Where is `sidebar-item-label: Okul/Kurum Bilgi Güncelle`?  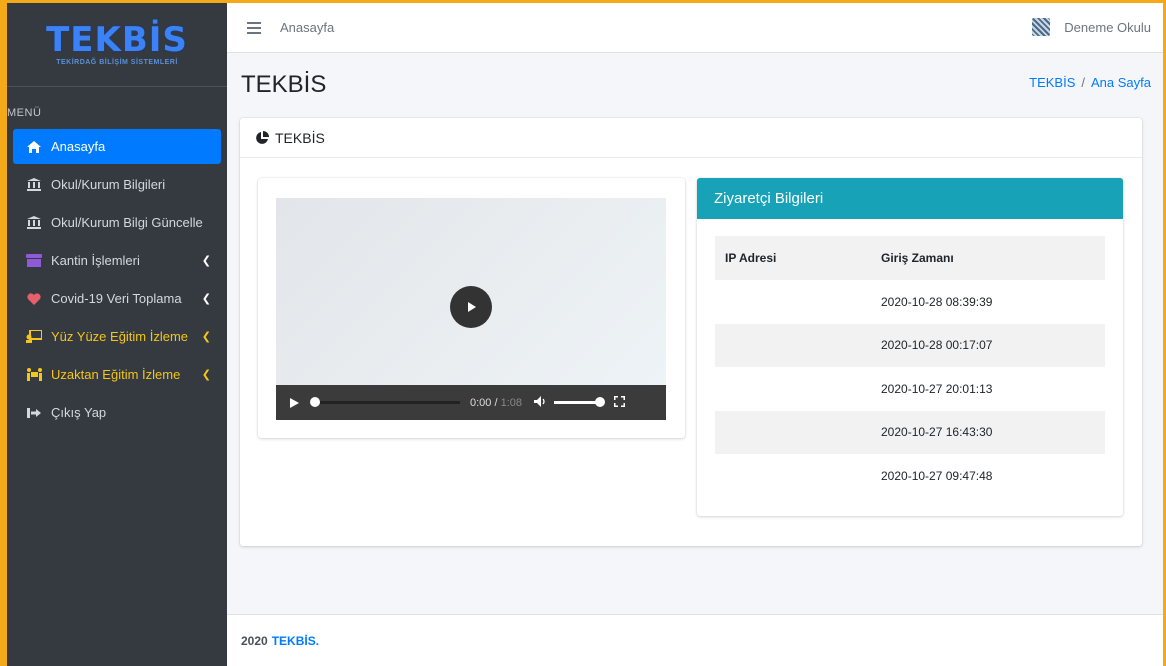 sidebar-item-label: Okul/Kurum Bilgi Güncelle is located at coordinates (127, 222).